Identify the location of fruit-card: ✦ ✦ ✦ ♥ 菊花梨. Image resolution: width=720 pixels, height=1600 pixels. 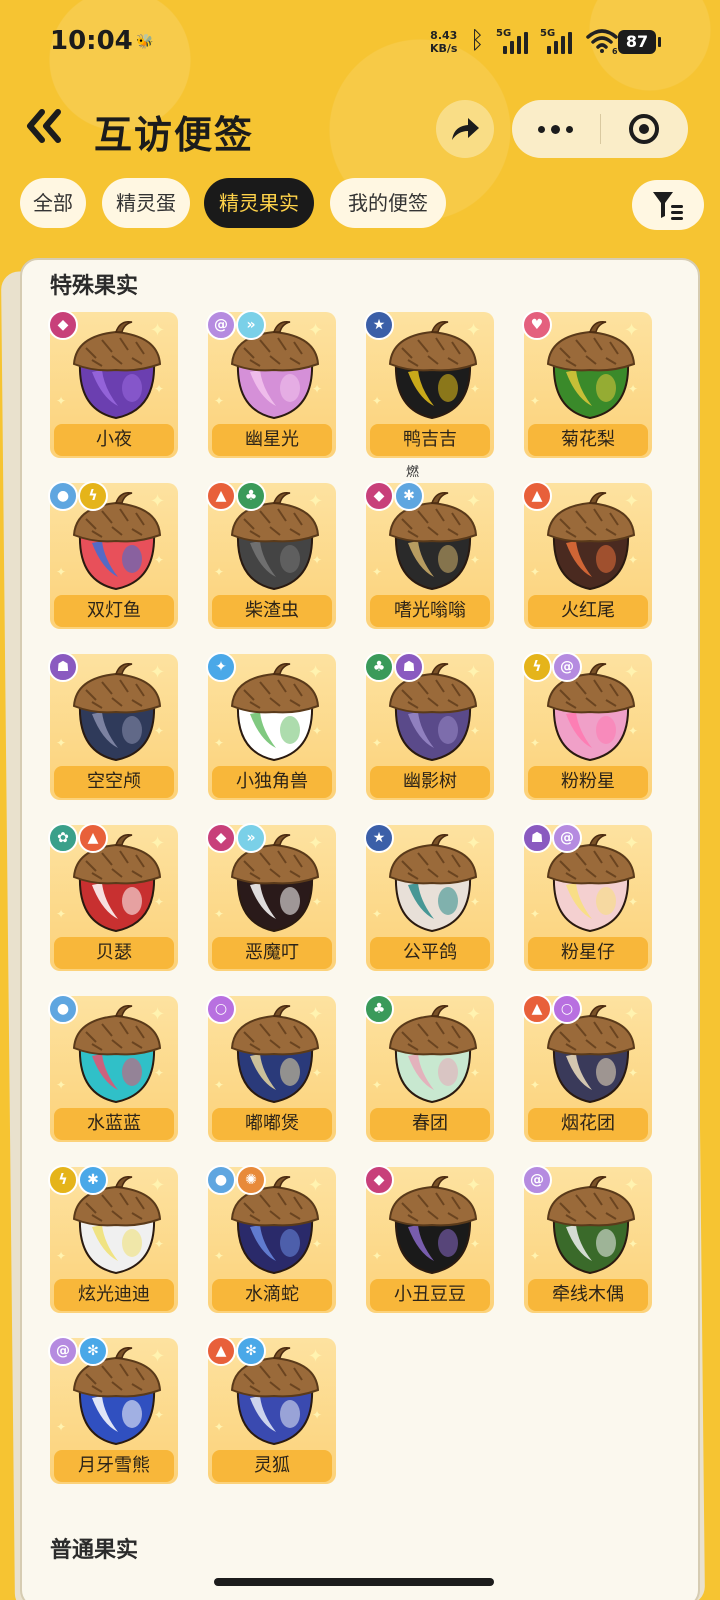
(587, 386).